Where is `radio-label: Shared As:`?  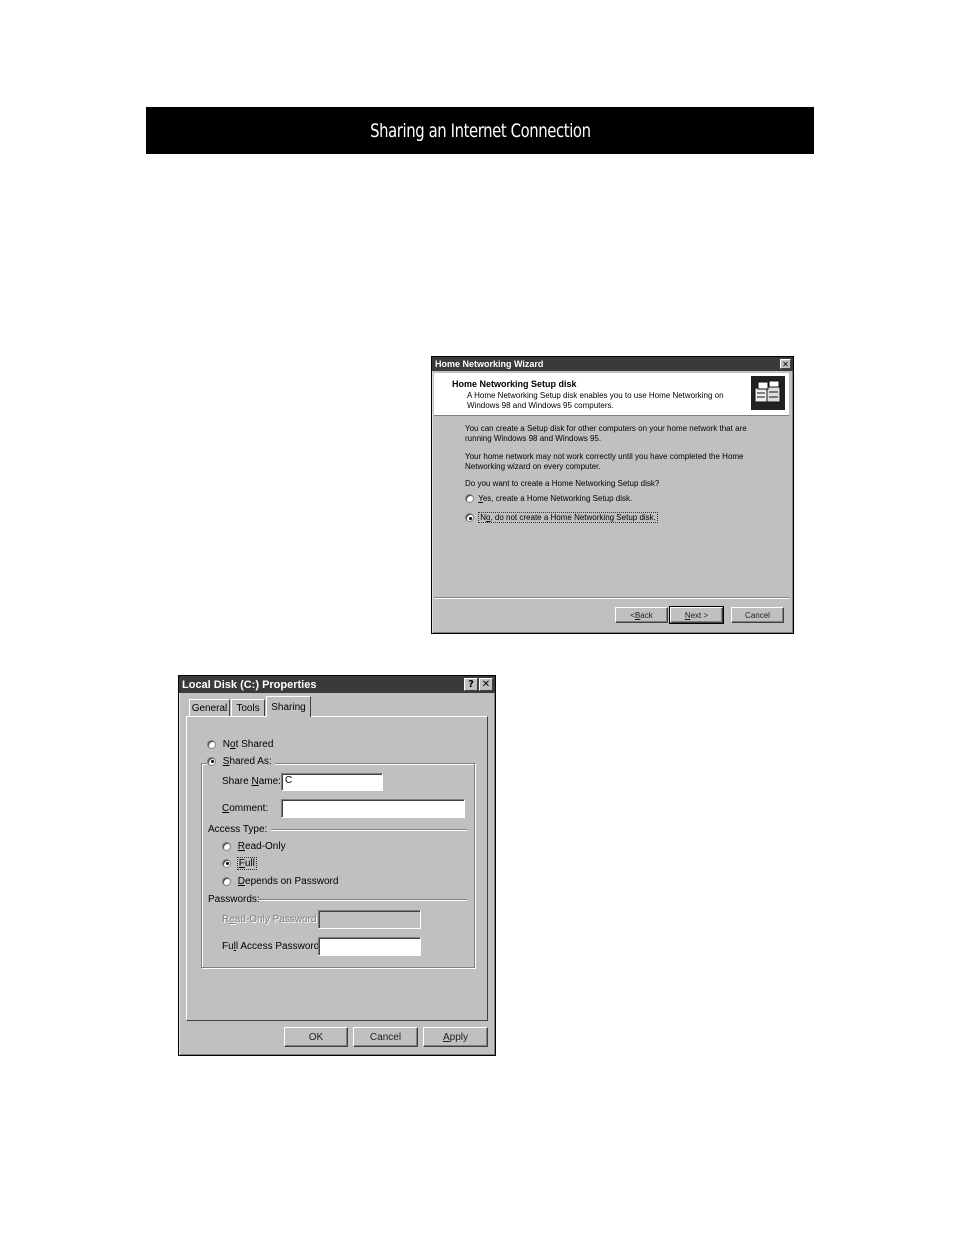
radio-label: Shared As: is located at coordinates (247, 761).